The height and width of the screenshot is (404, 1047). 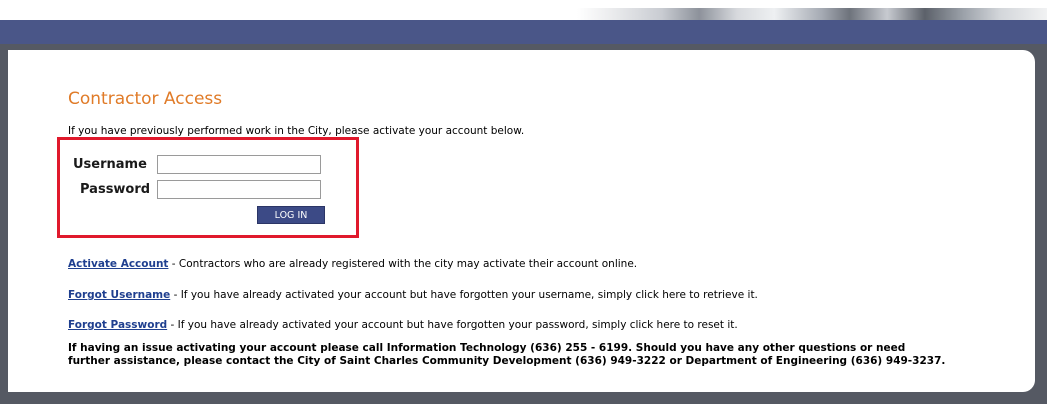 I want to click on password-input, so click(x=239, y=189).